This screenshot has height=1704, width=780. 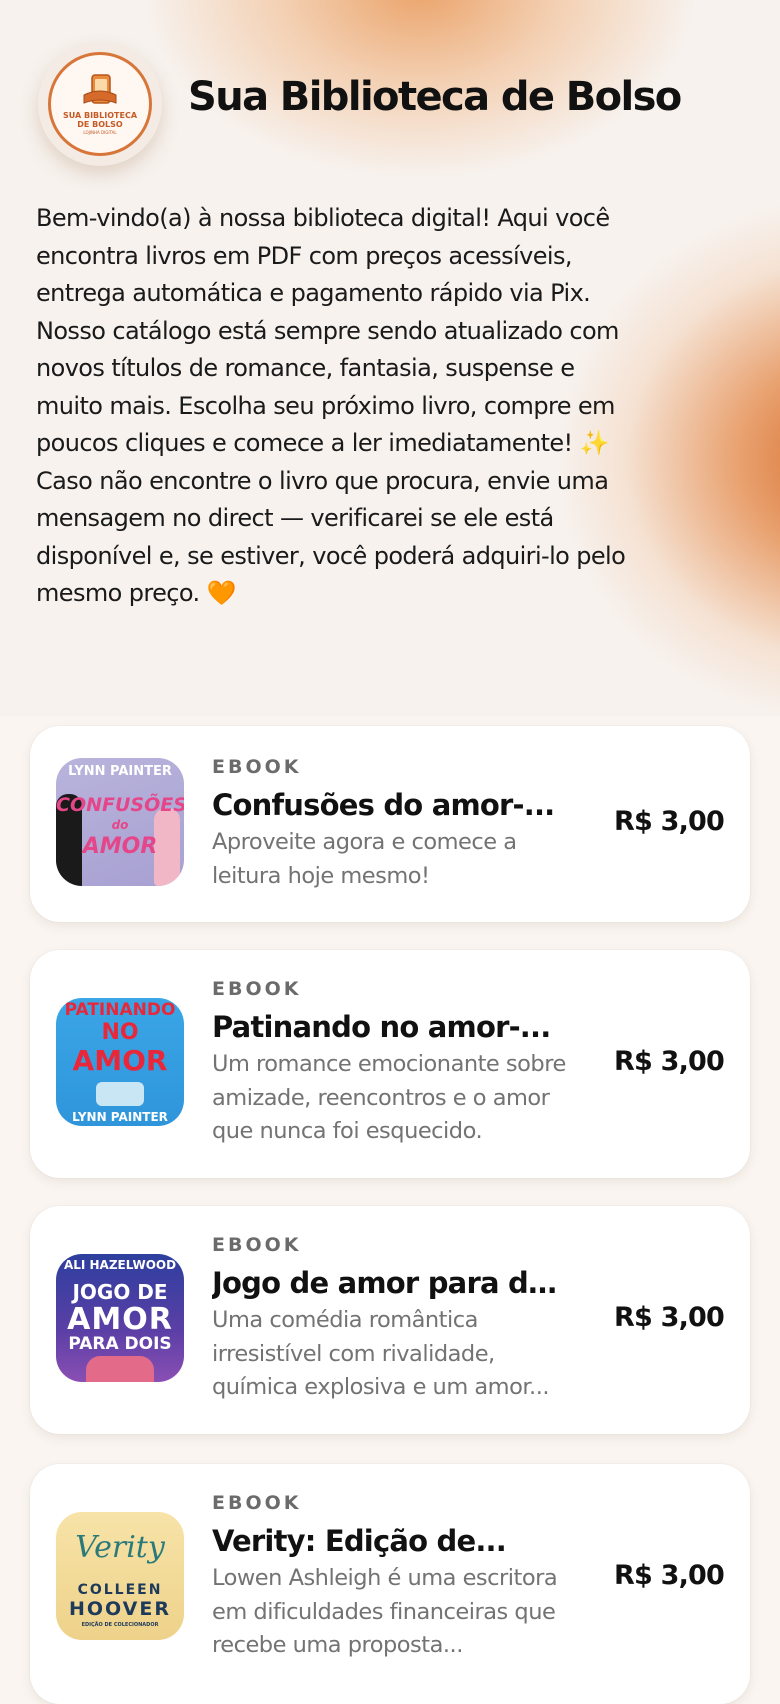 I want to click on cover-line-1: Verity, so click(x=120, y=1547).